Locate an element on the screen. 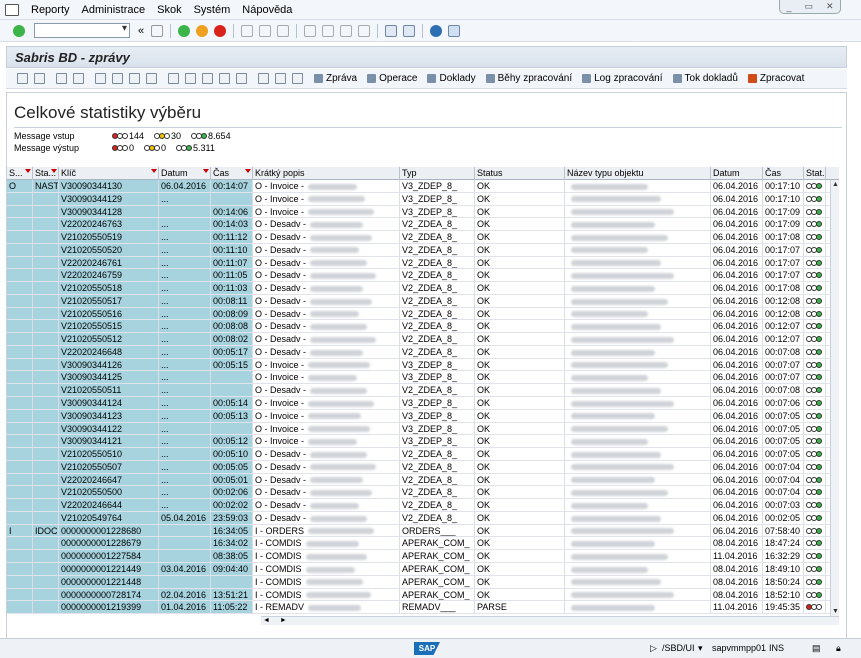  table-cell: 00:08:11 is located at coordinates (232, 300).